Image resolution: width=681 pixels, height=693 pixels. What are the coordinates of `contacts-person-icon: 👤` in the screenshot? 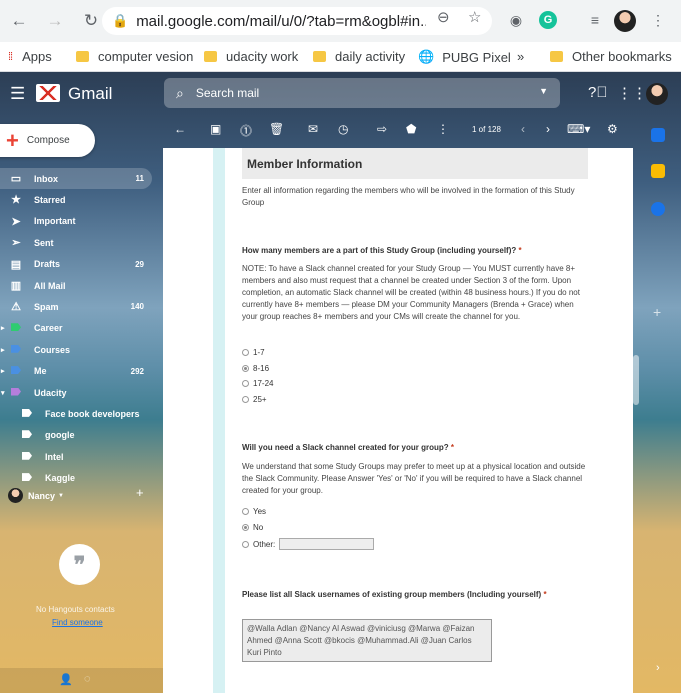 It's located at (66, 679).